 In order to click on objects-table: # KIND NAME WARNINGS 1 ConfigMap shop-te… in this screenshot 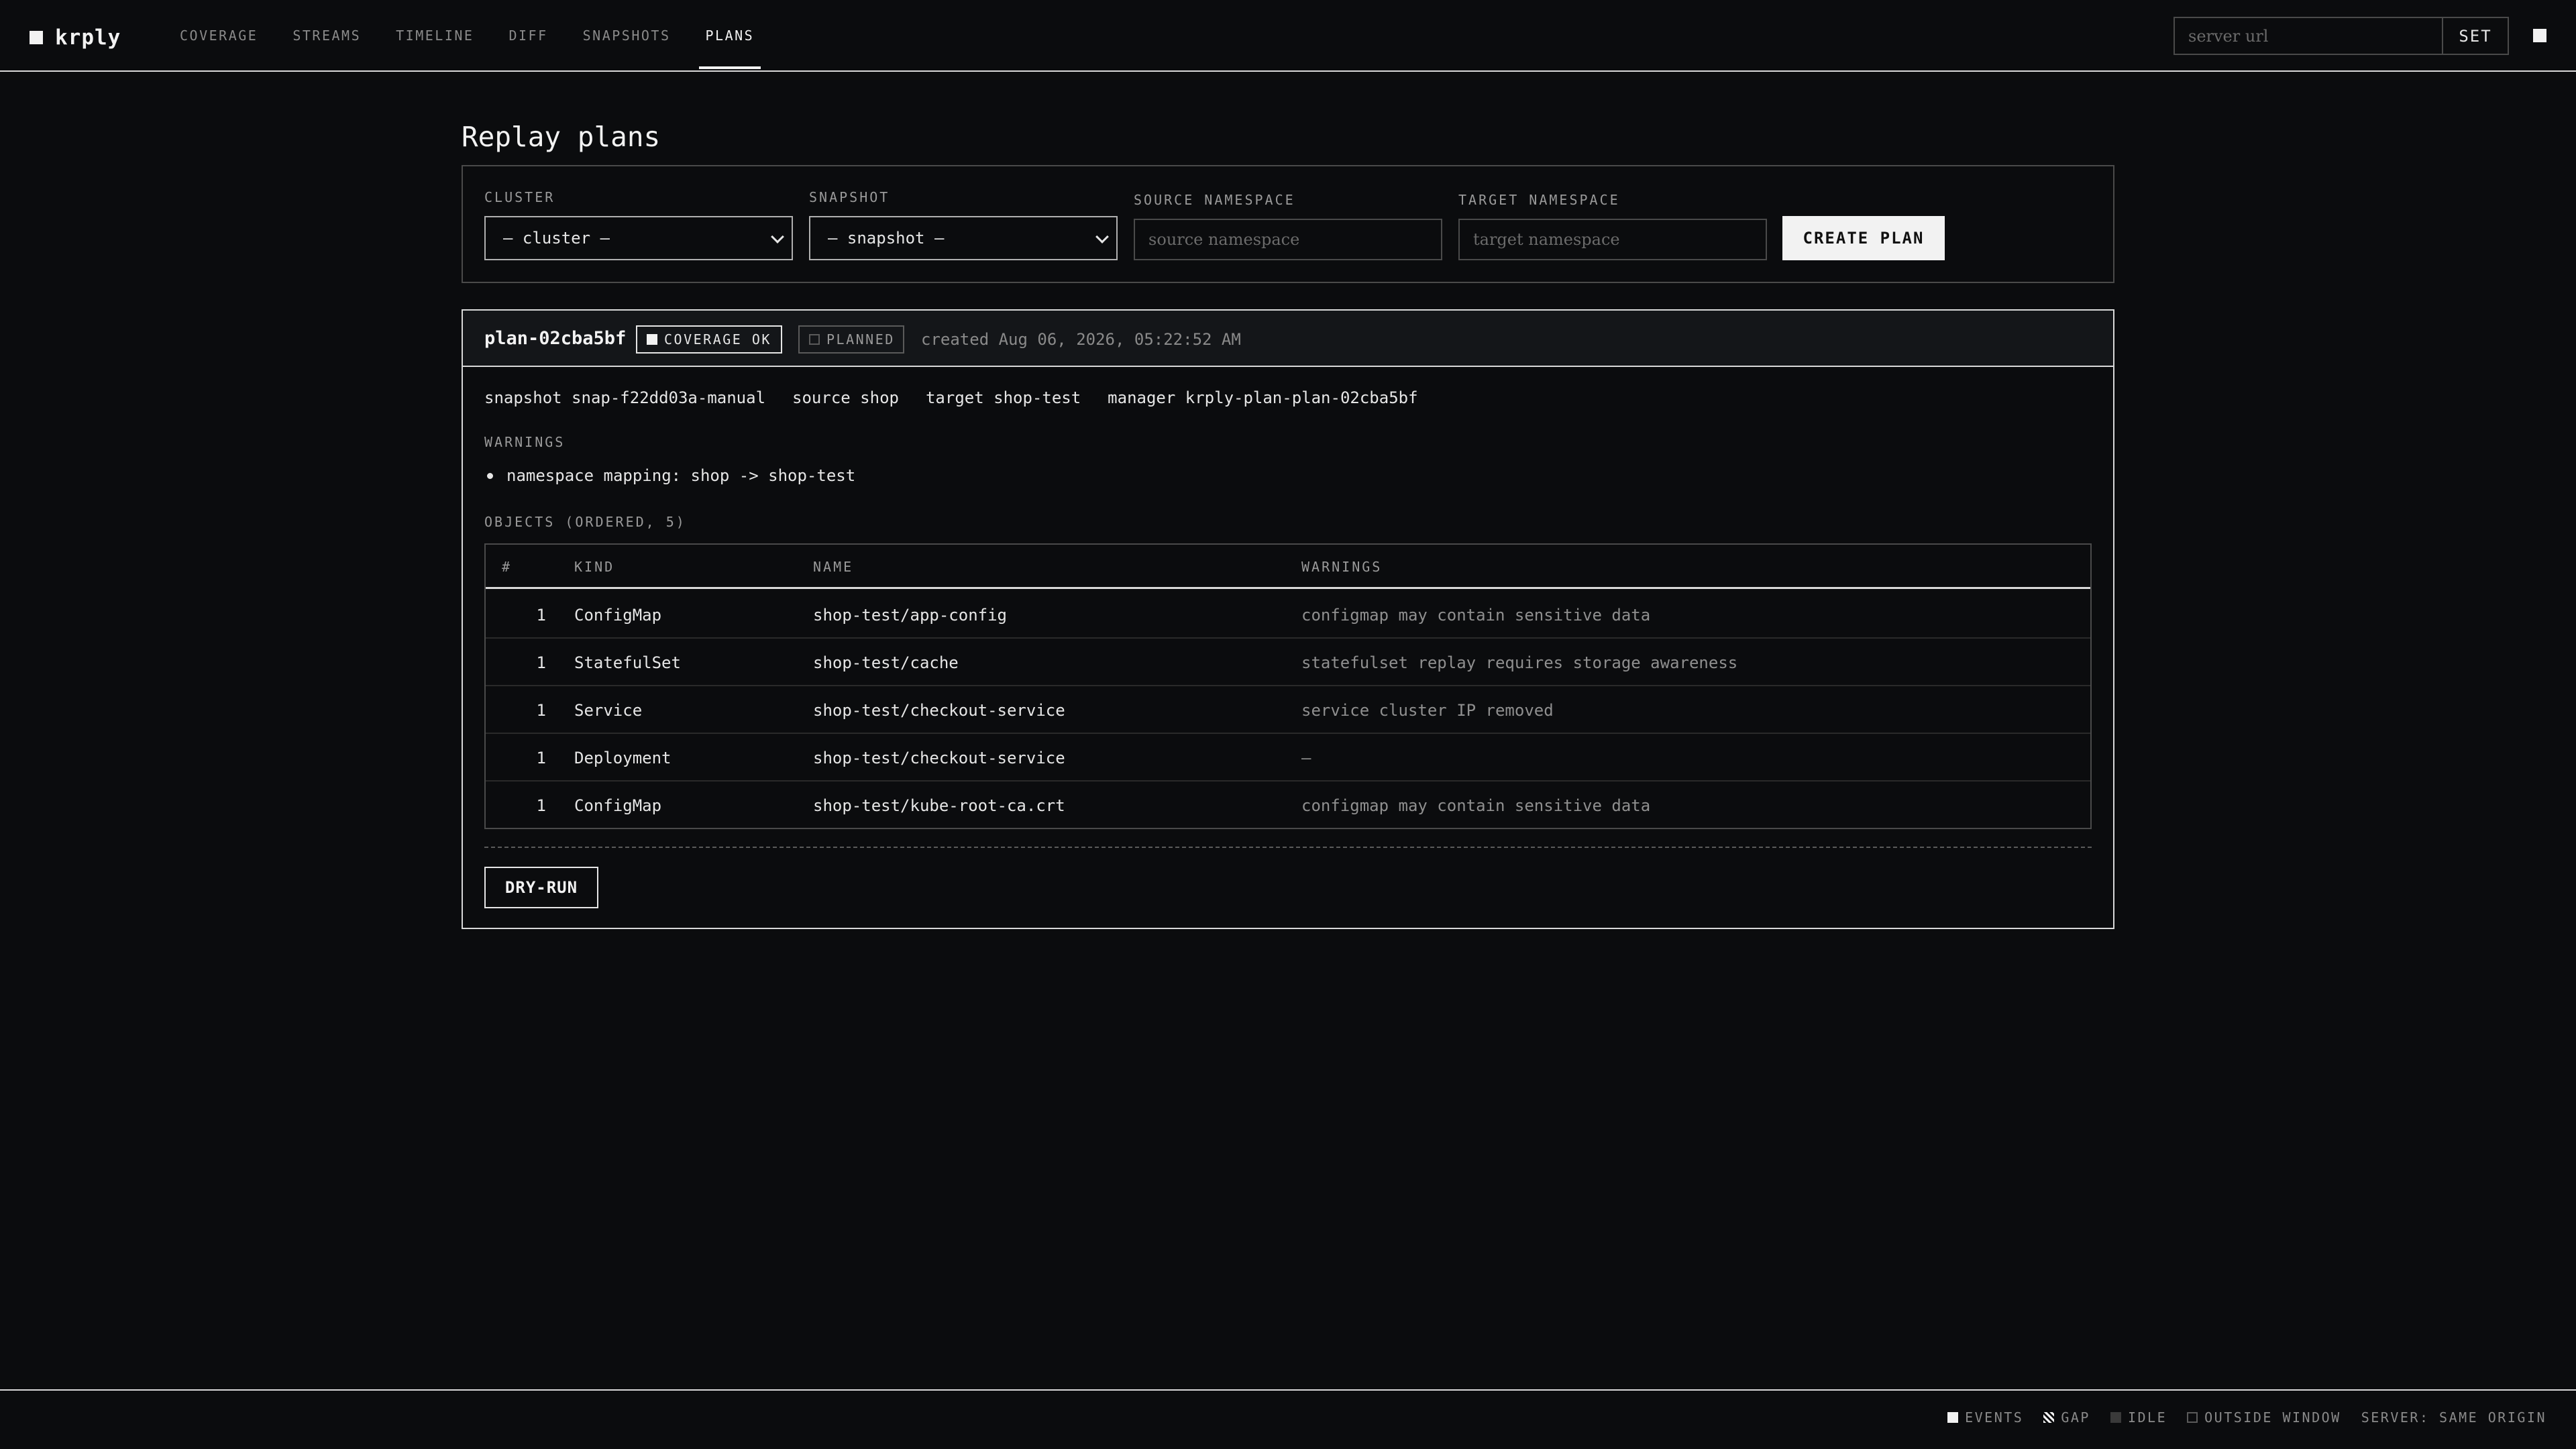, I will do `click(1288, 686)`.